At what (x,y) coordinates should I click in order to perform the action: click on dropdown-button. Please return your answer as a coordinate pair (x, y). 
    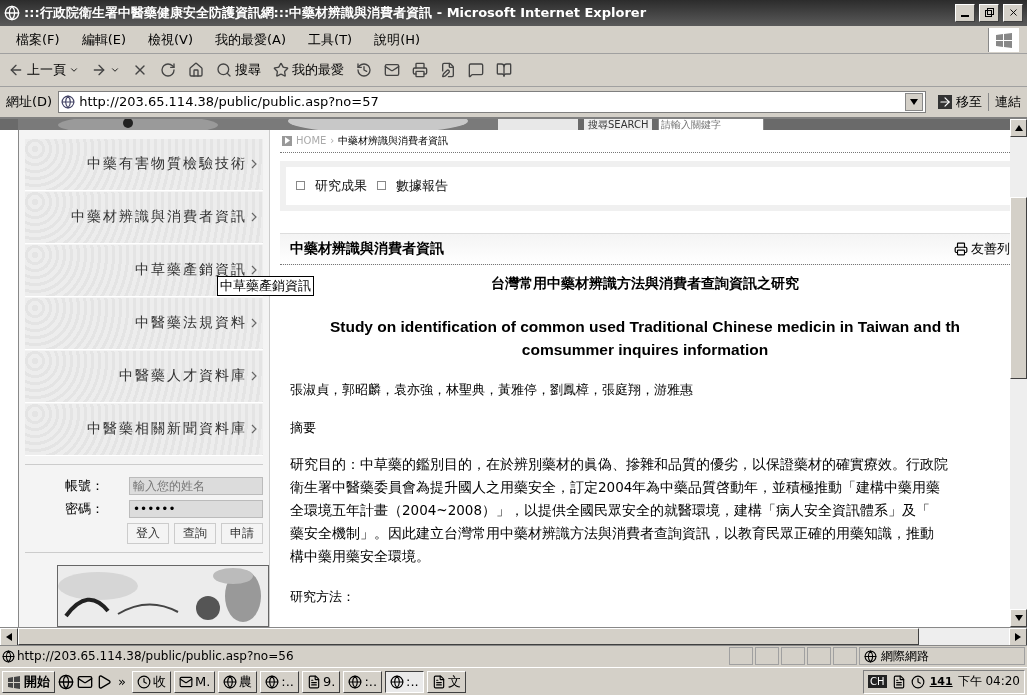
    Looking at the image, I should click on (914, 101).